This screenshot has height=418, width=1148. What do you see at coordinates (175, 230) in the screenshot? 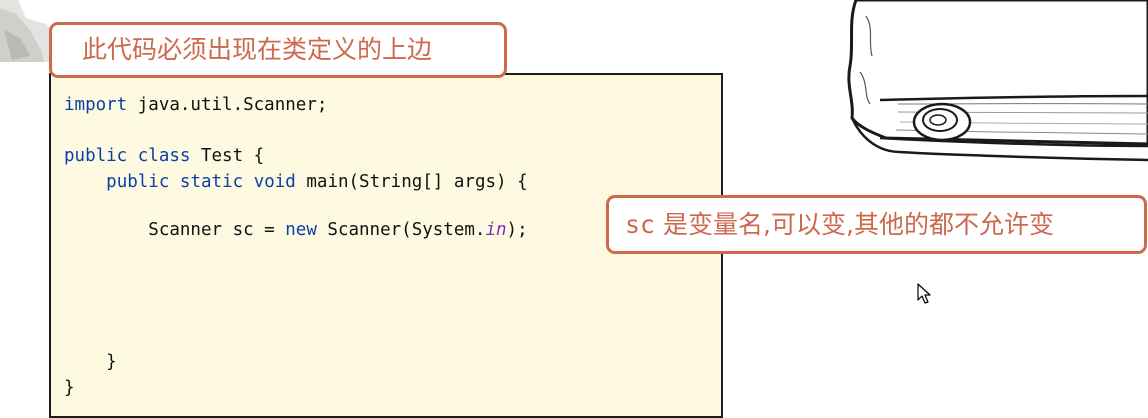
I see `code-token: Scanner sc =` at bounding box center [175, 230].